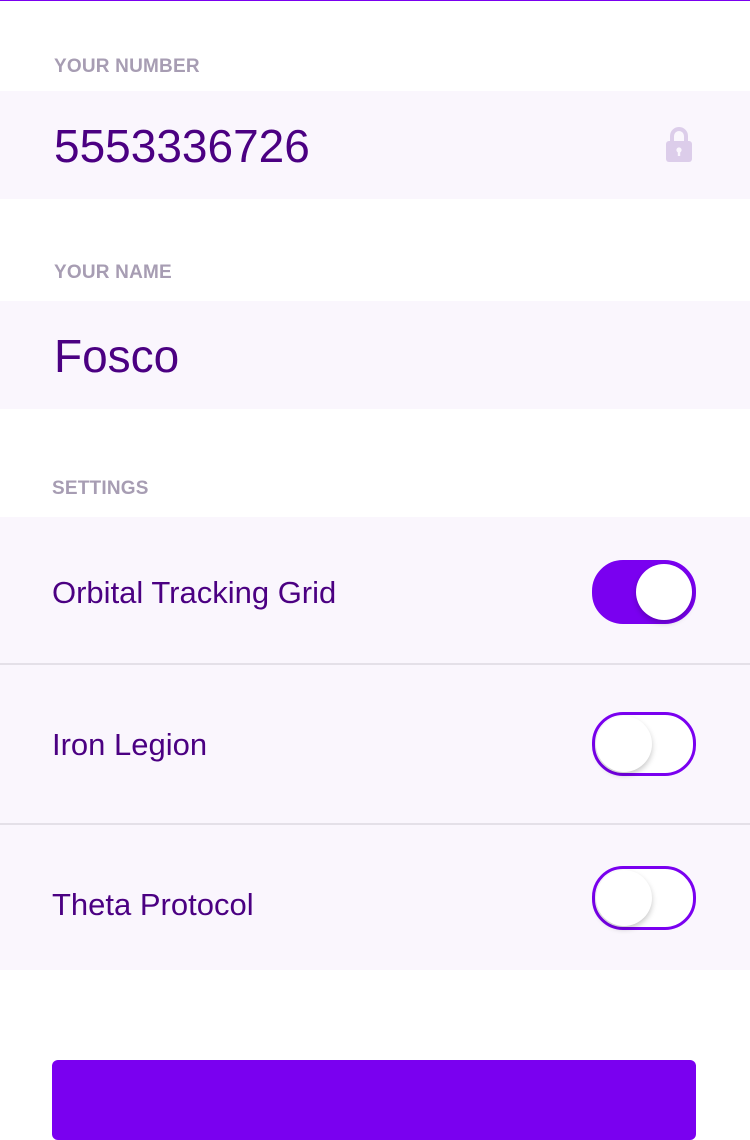 The width and height of the screenshot is (750, 1140). Describe the element at coordinates (113, 272) in the screenshot. I see `name-section-label: YOUR NAME` at that location.